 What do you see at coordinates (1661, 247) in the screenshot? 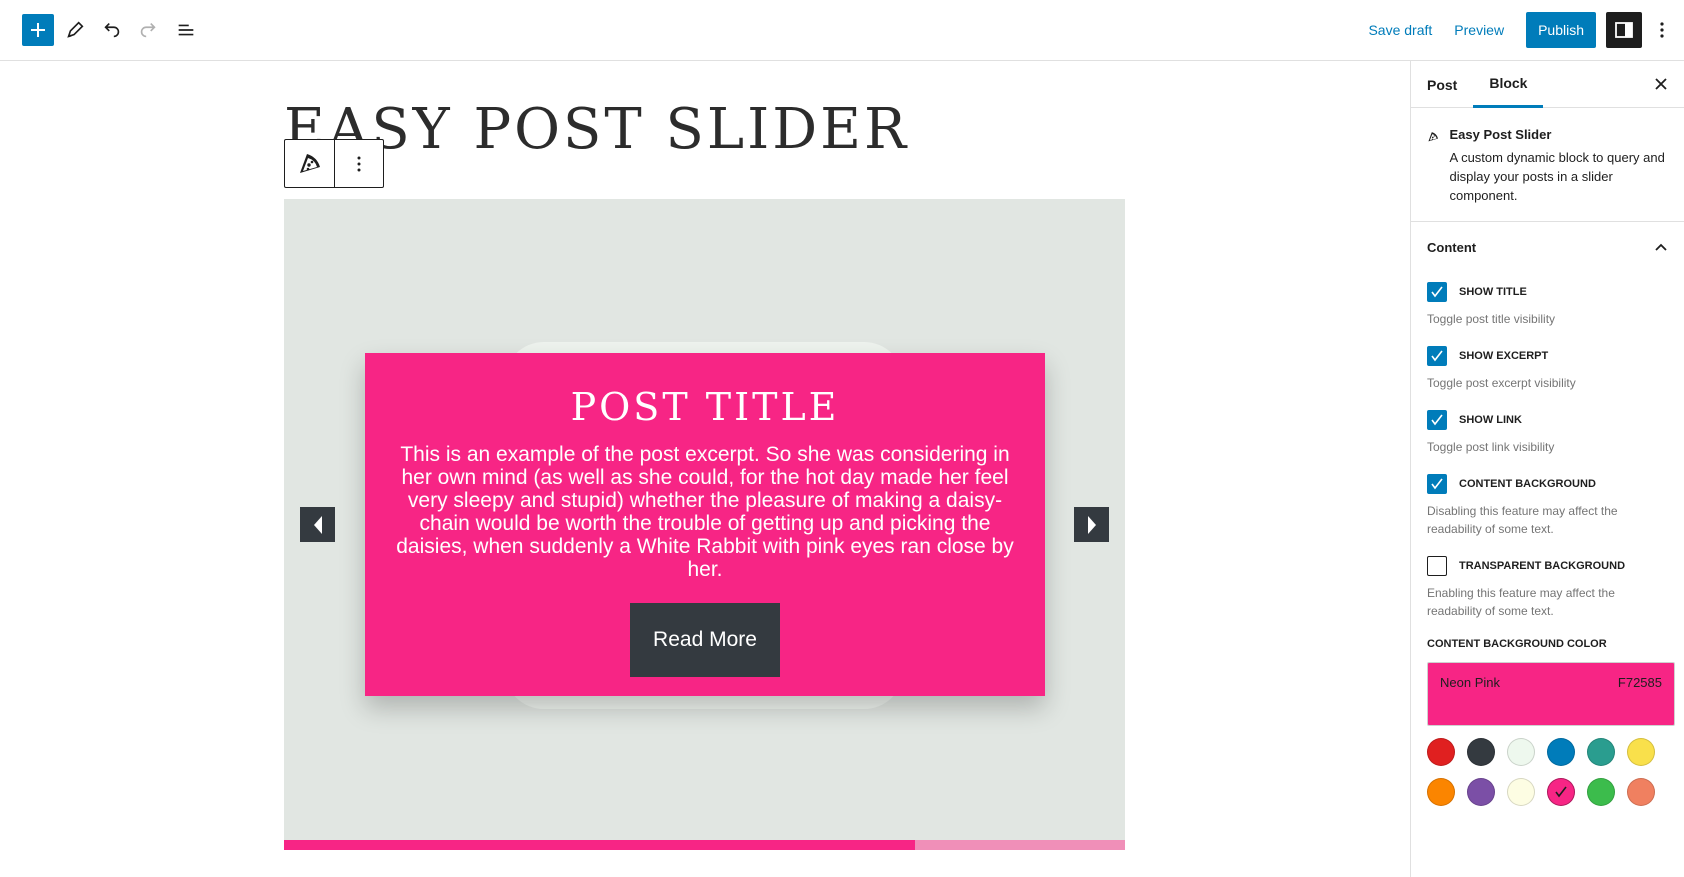
I see `chevron-up-icon` at bounding box center [1661, 247].